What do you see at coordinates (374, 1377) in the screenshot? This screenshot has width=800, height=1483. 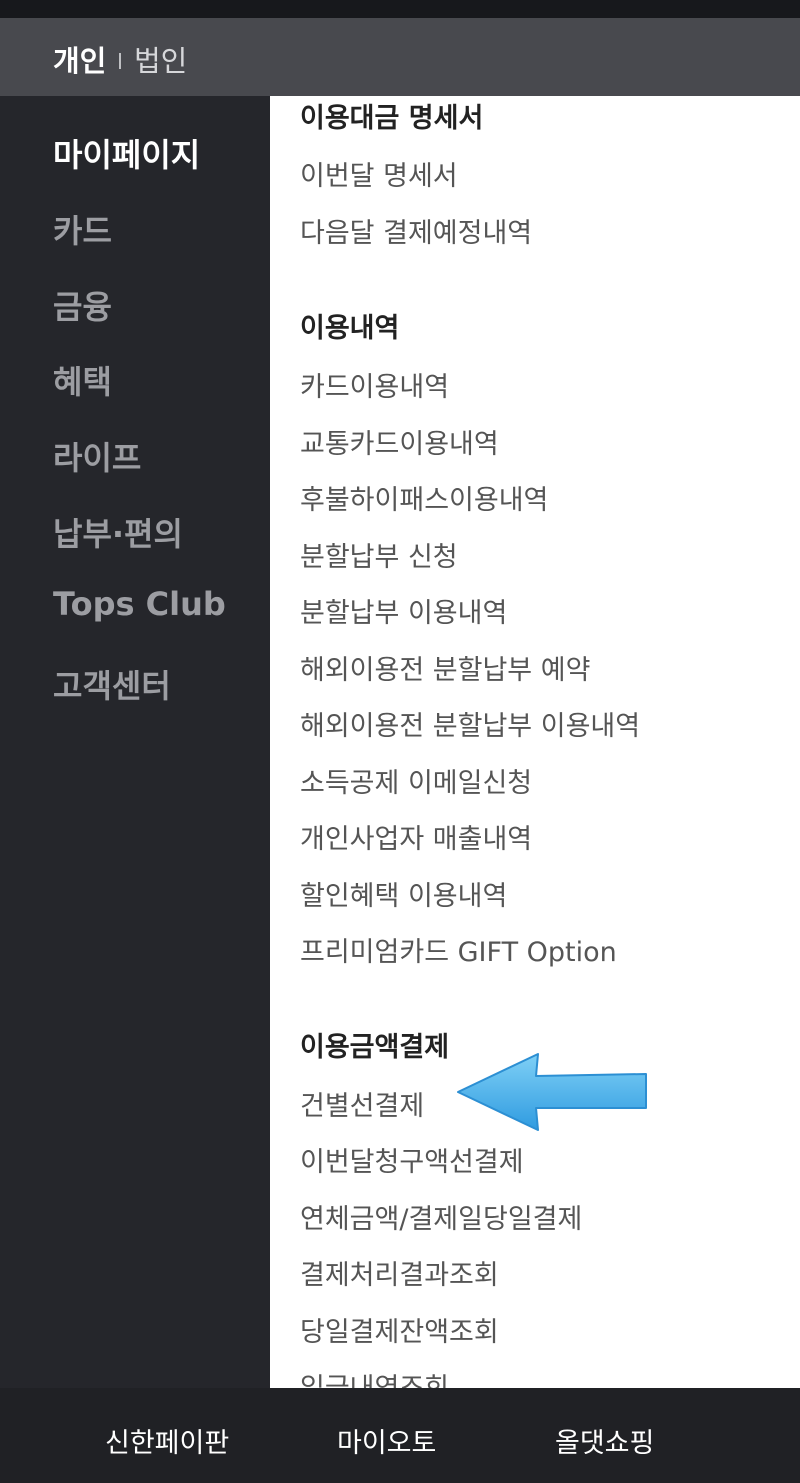 I see `menu-link: 입금내역조회` at bounding box center [374, 1377].